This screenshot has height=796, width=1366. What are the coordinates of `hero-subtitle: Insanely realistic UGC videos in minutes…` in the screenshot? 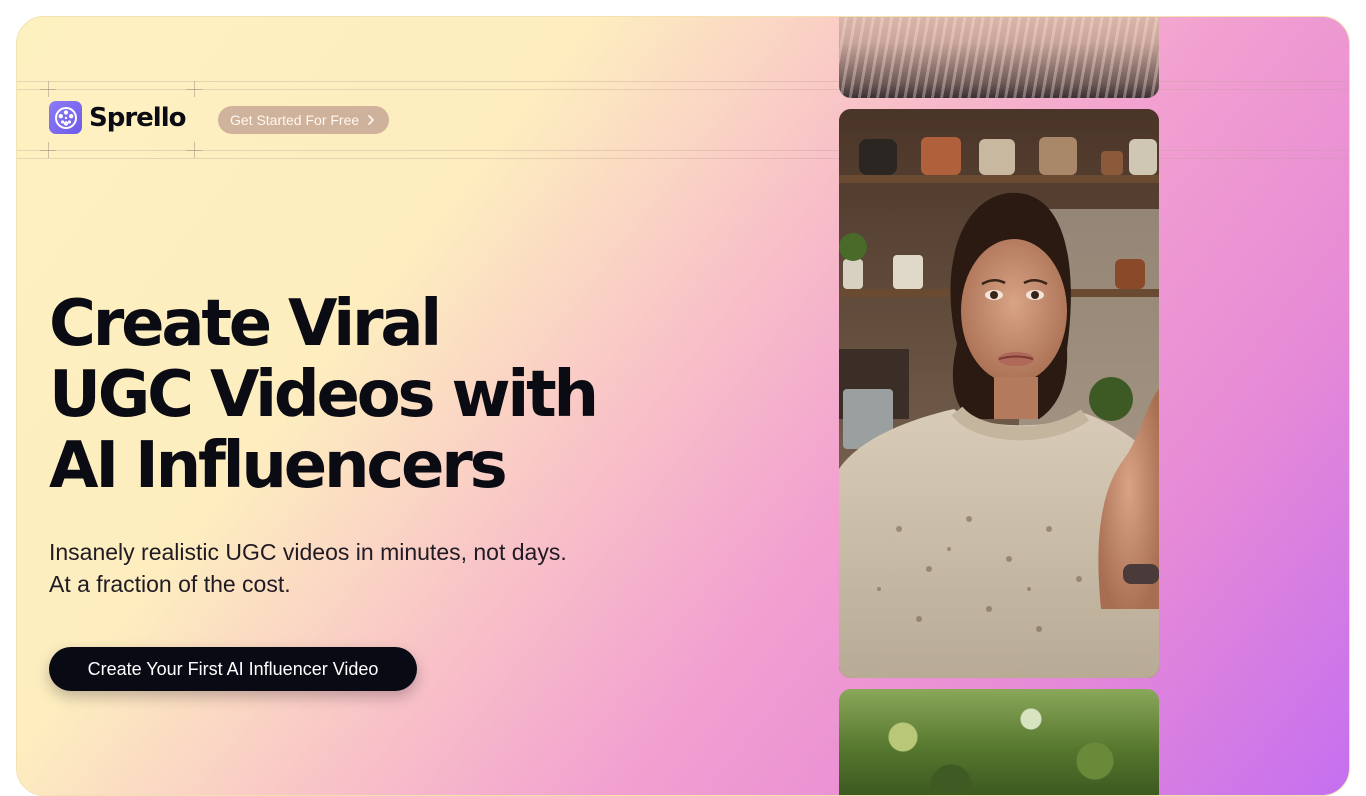 It's located at (359, 568).